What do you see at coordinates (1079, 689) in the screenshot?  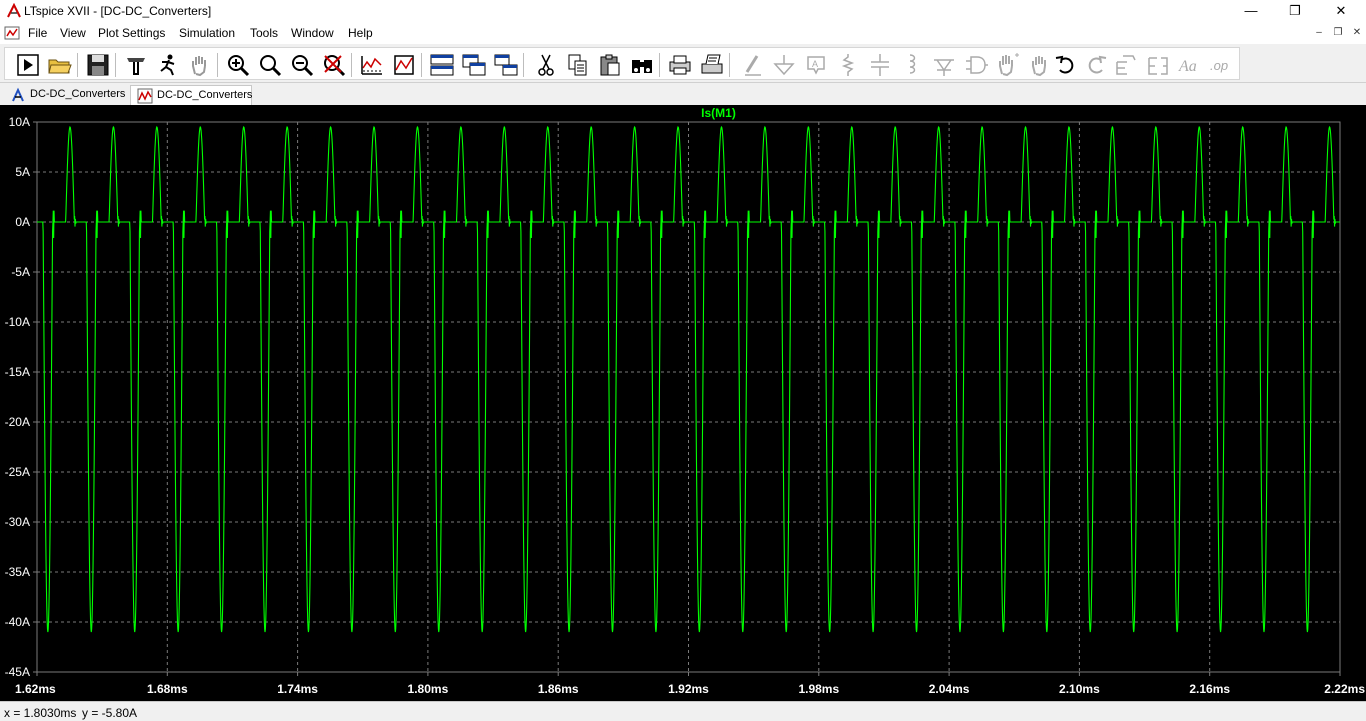 I see `x-tick-label: 2.10ms` at bounding box center [1079, 689].